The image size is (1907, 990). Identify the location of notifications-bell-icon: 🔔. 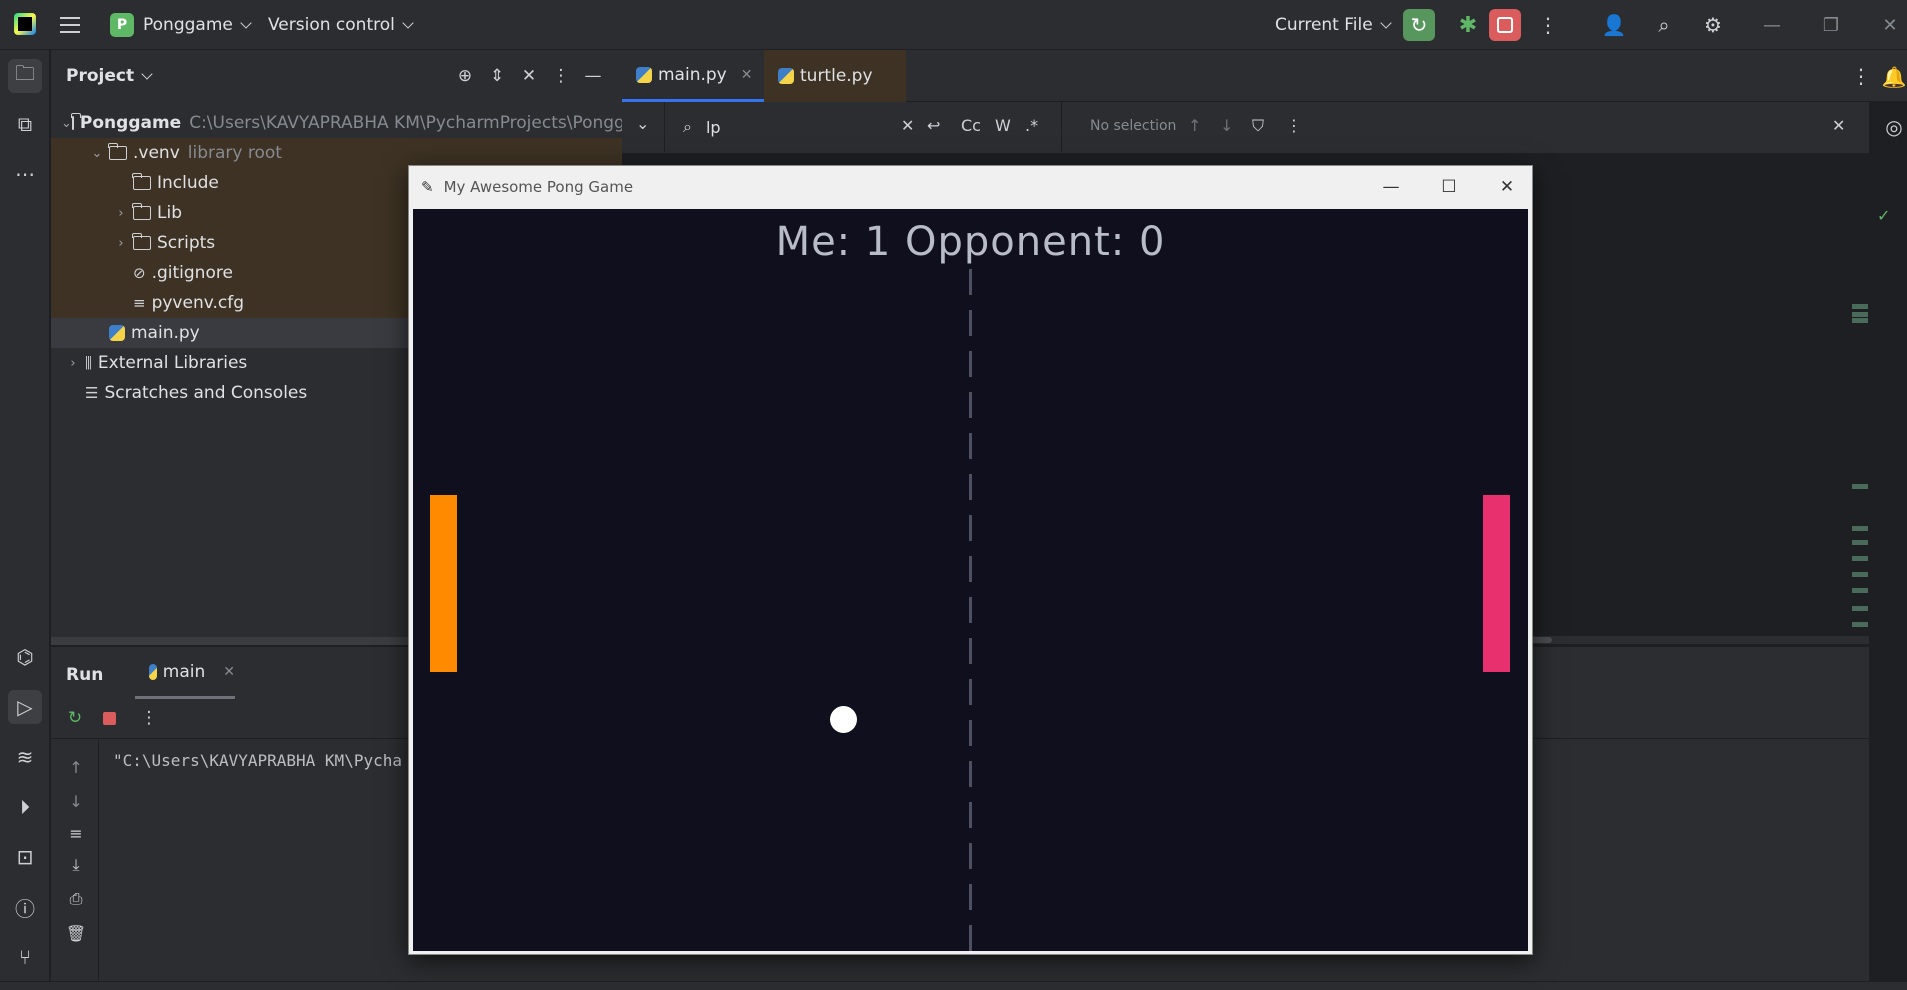
(1892, 77).